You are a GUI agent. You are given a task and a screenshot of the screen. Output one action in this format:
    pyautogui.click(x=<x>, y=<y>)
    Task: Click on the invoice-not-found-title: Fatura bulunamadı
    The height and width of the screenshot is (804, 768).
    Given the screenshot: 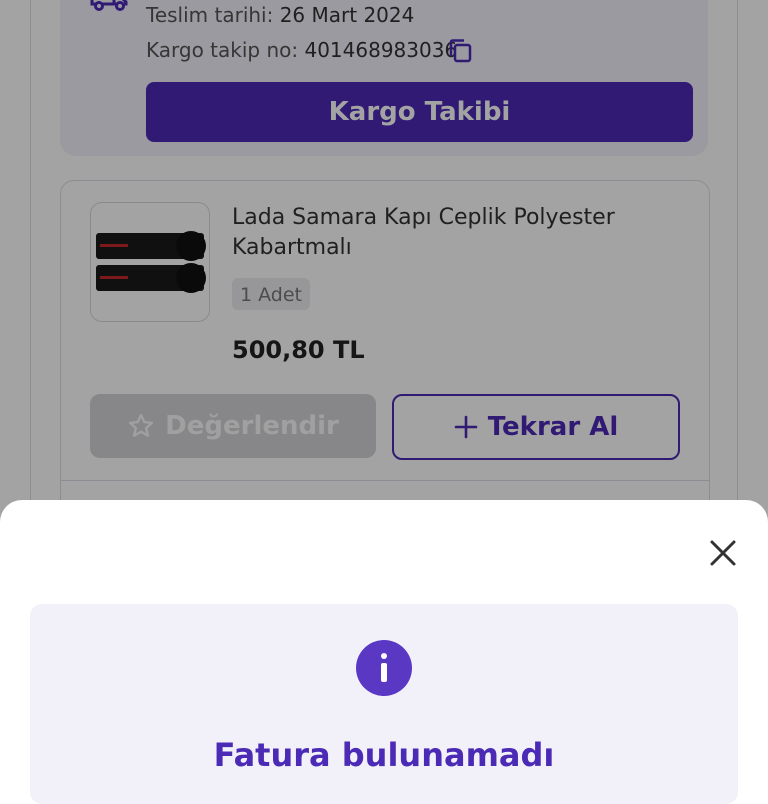 What is the action you would take?
    pyautogui.click(x=384, y=755)
    